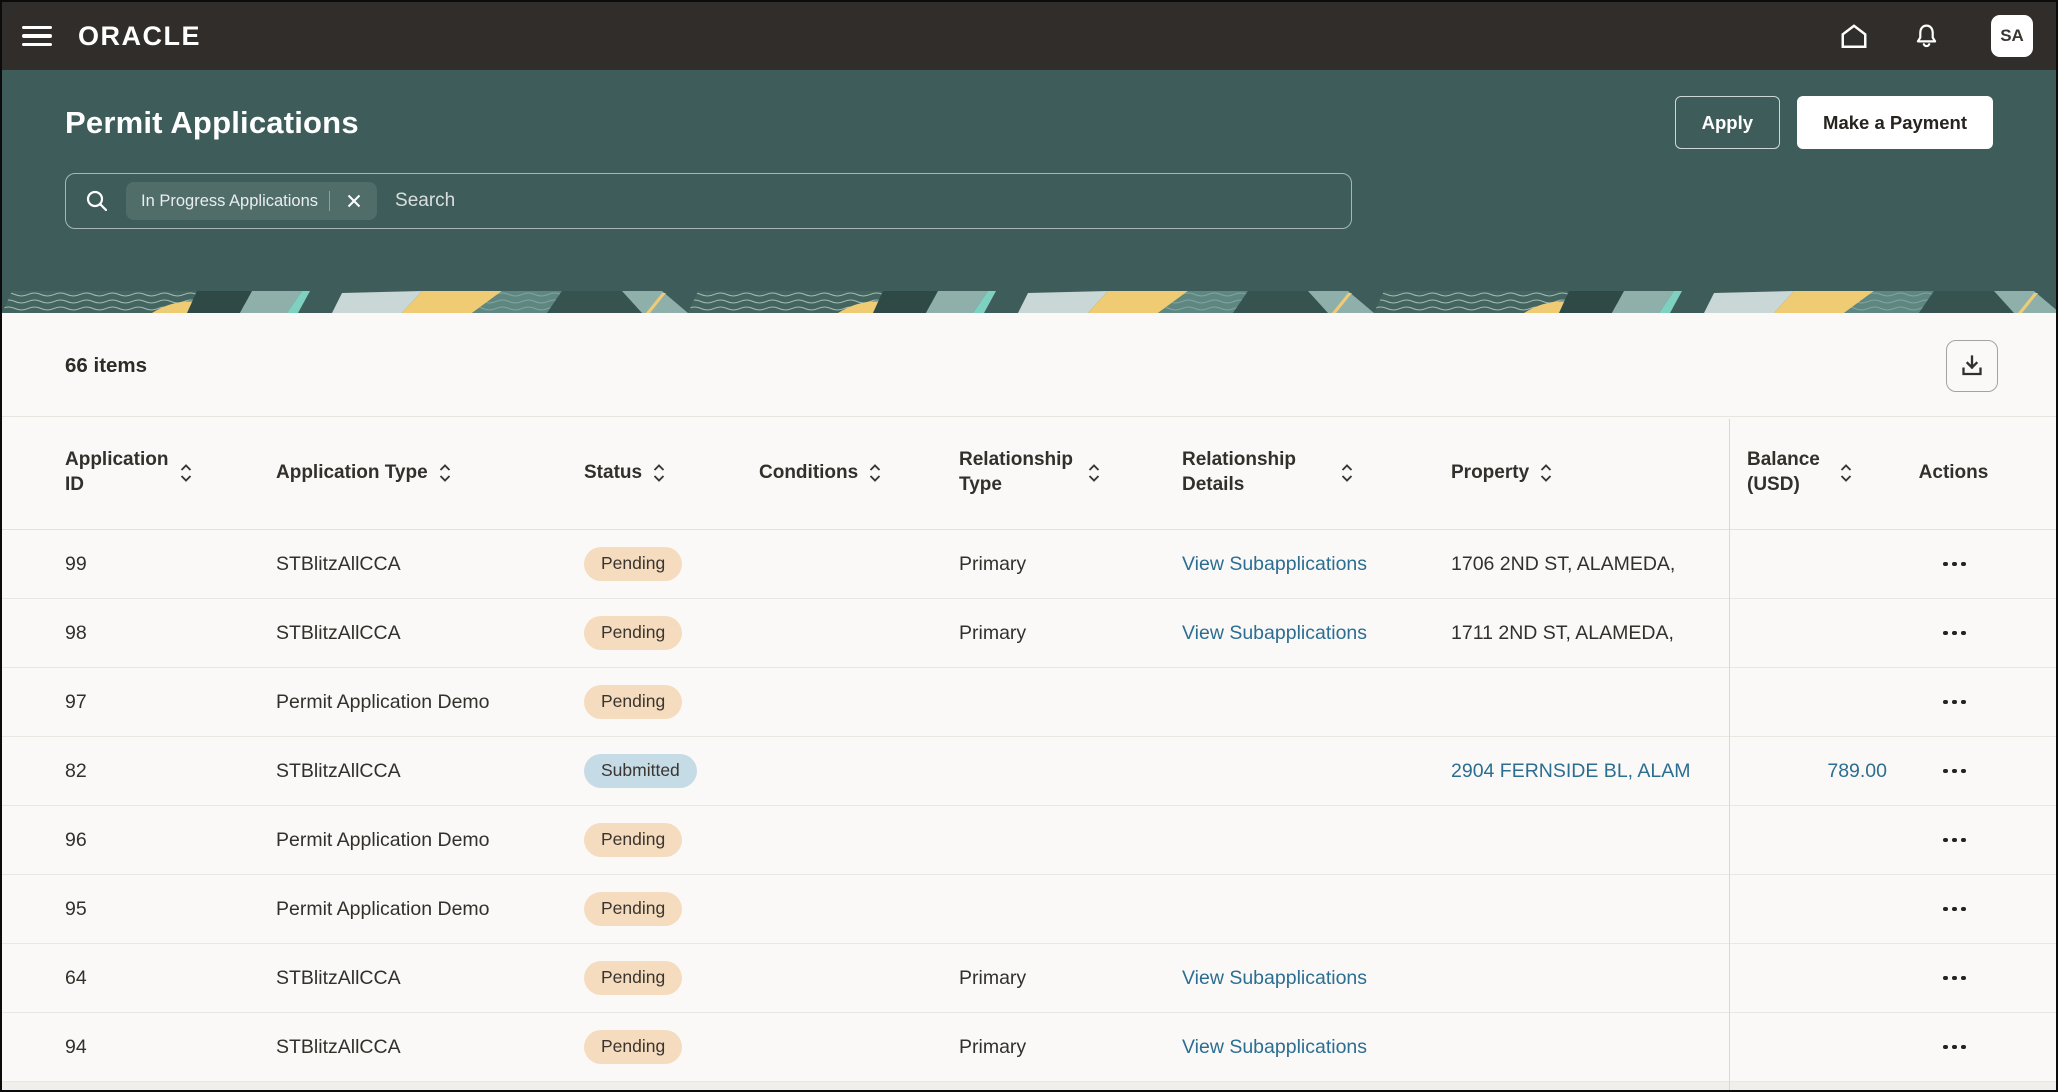 Image resolution: width=2058 pixels, height=1092 pixels. I want to click on oracle-logo: ORACLE, so click(139, 35).